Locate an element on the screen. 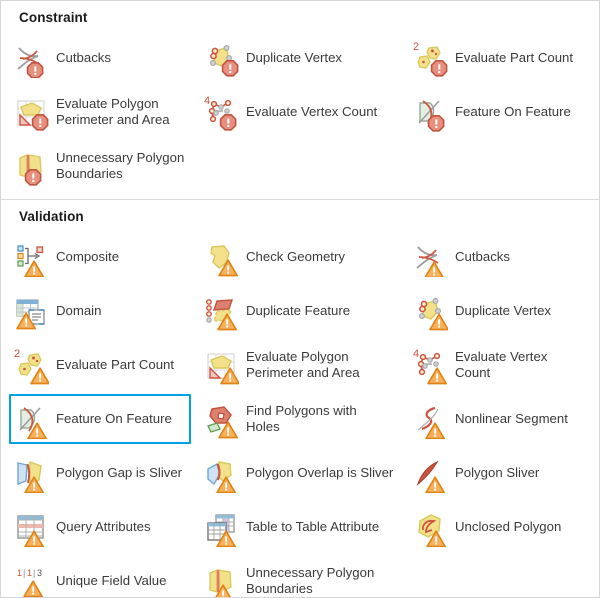 The height and width of the screenshot is (598, 600). polygon-gap-is-sliver-icon is located at coordinates (31, 473).